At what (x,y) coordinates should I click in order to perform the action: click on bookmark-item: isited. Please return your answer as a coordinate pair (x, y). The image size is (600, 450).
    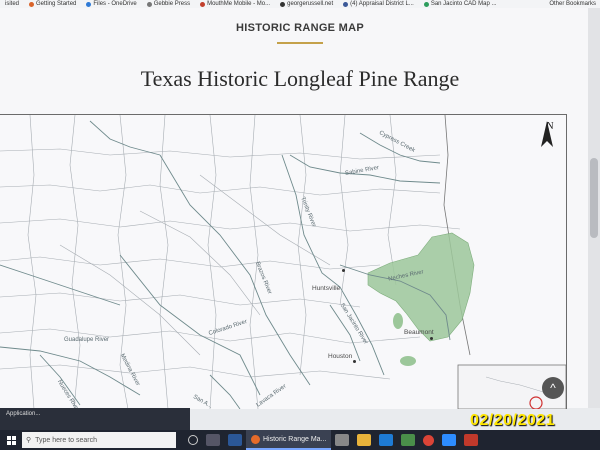
    Looking at the image, I should click on (12, 4).